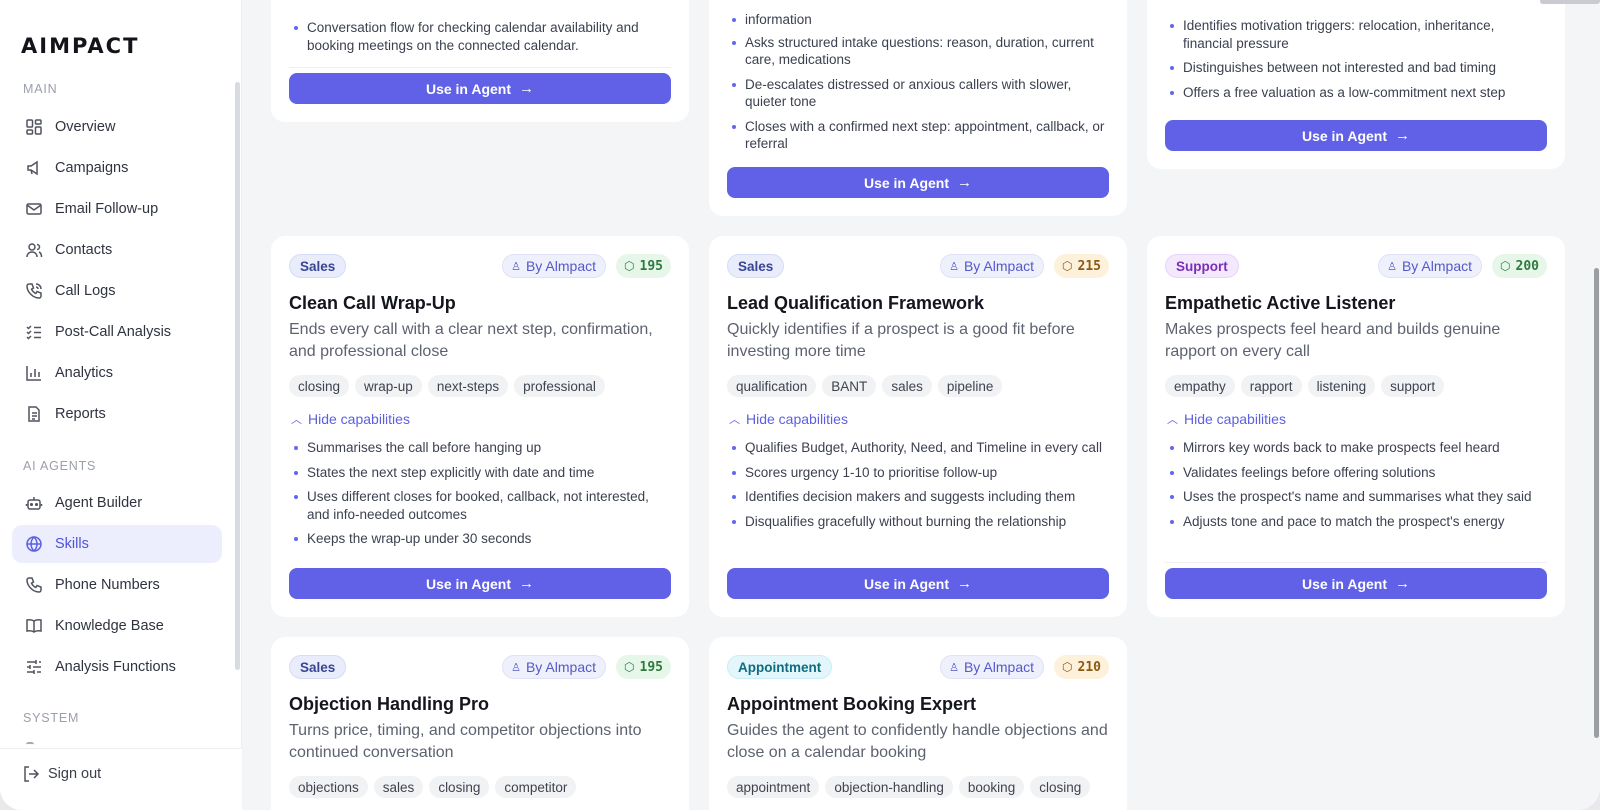  What do you see at coordinates (468, 88) in the screenshot?
I see `button-label: Use in Agent` at bounding box center [468, 88].